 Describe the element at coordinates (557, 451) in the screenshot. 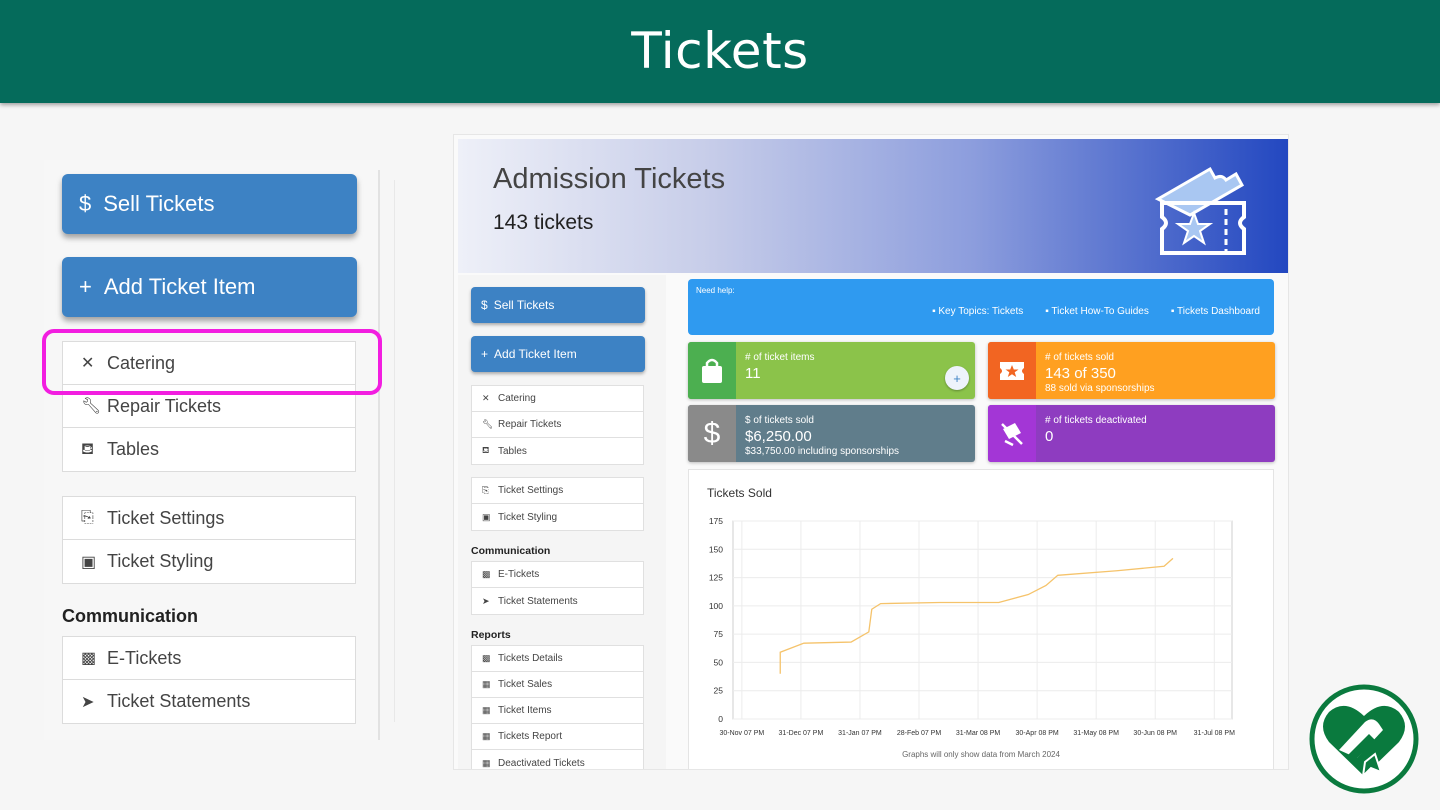

I see `sidebar-item-tables: ⛾ Tables` at that location.